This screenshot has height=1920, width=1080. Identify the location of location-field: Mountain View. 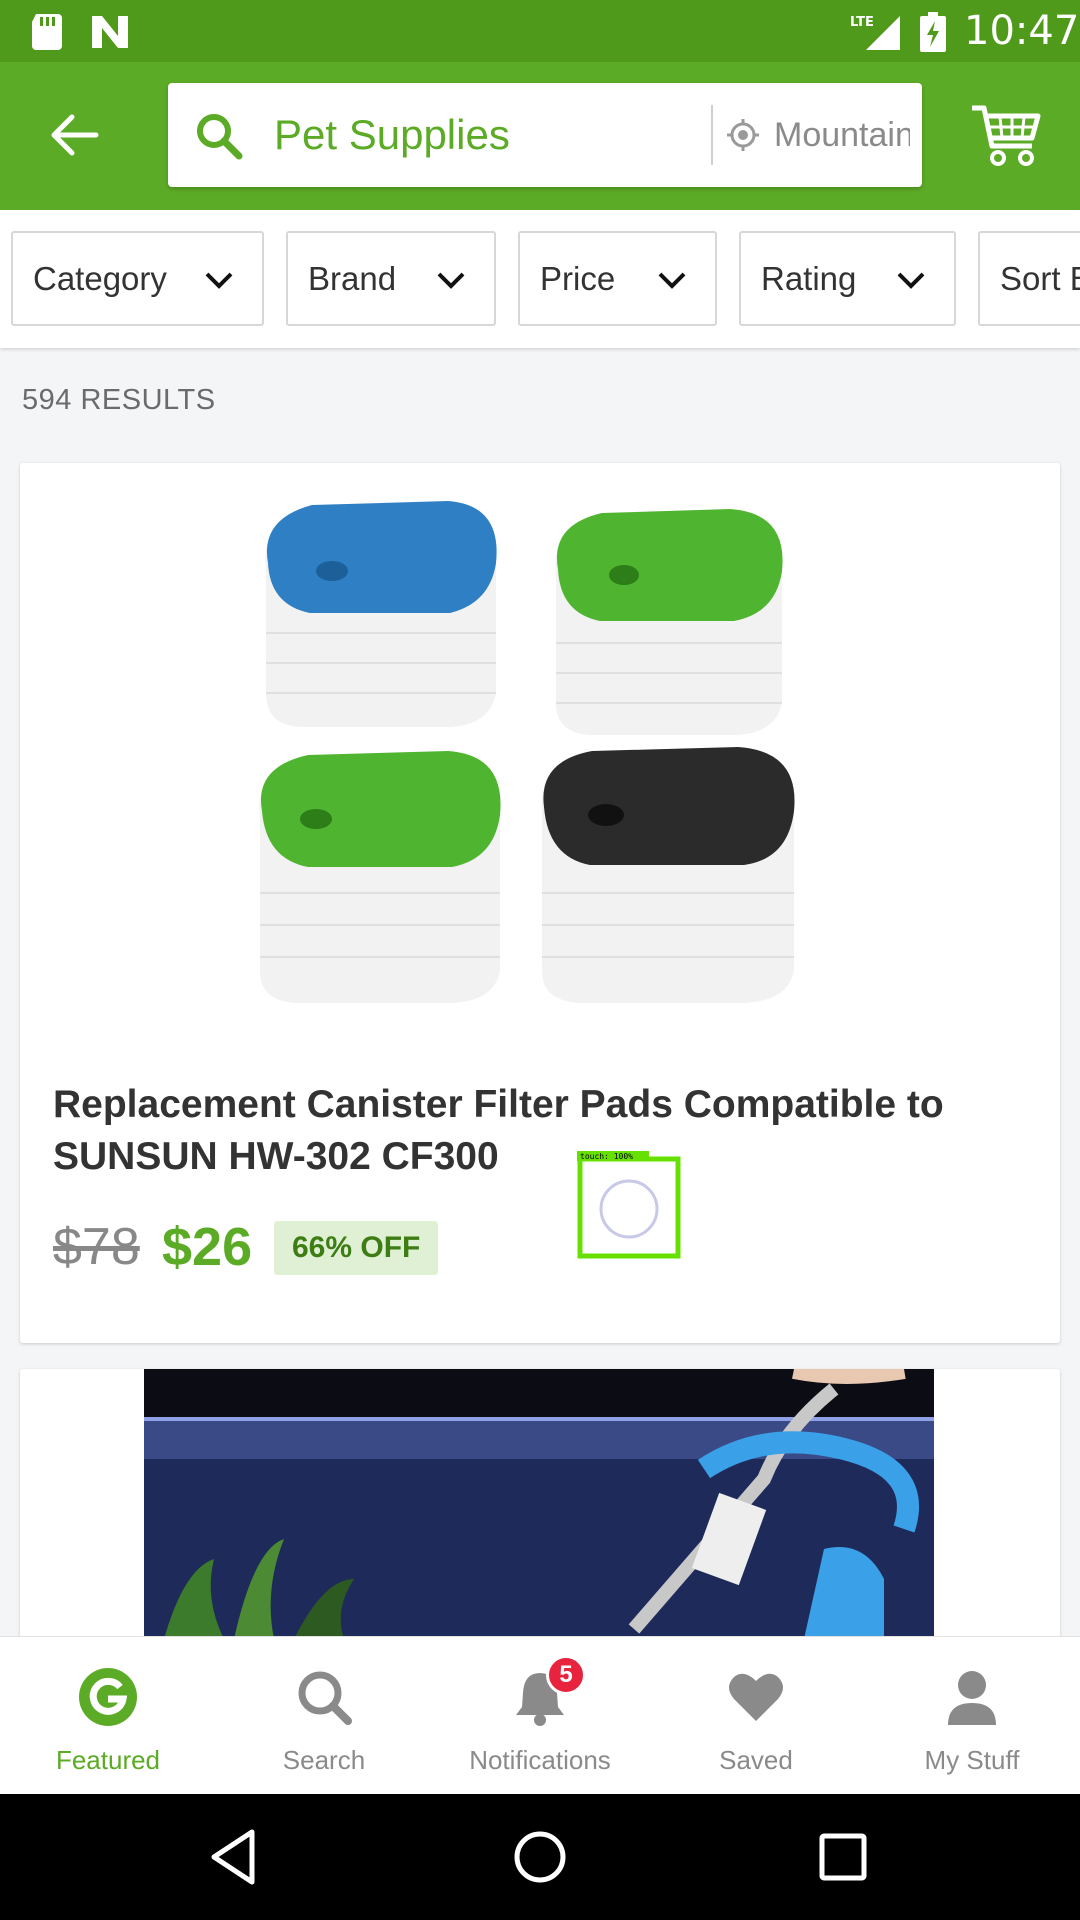
(842, 135).